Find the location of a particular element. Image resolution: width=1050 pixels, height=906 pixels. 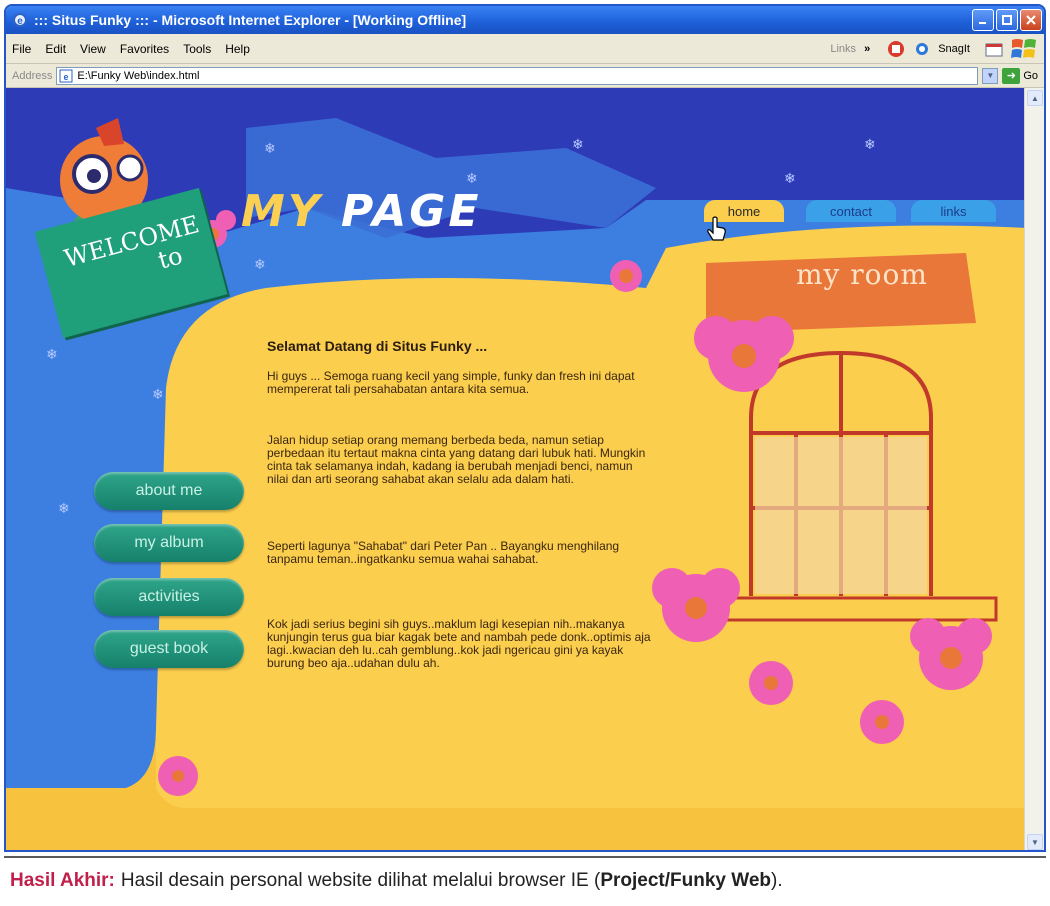

tab-links: links is located at coordinates (953, 211).